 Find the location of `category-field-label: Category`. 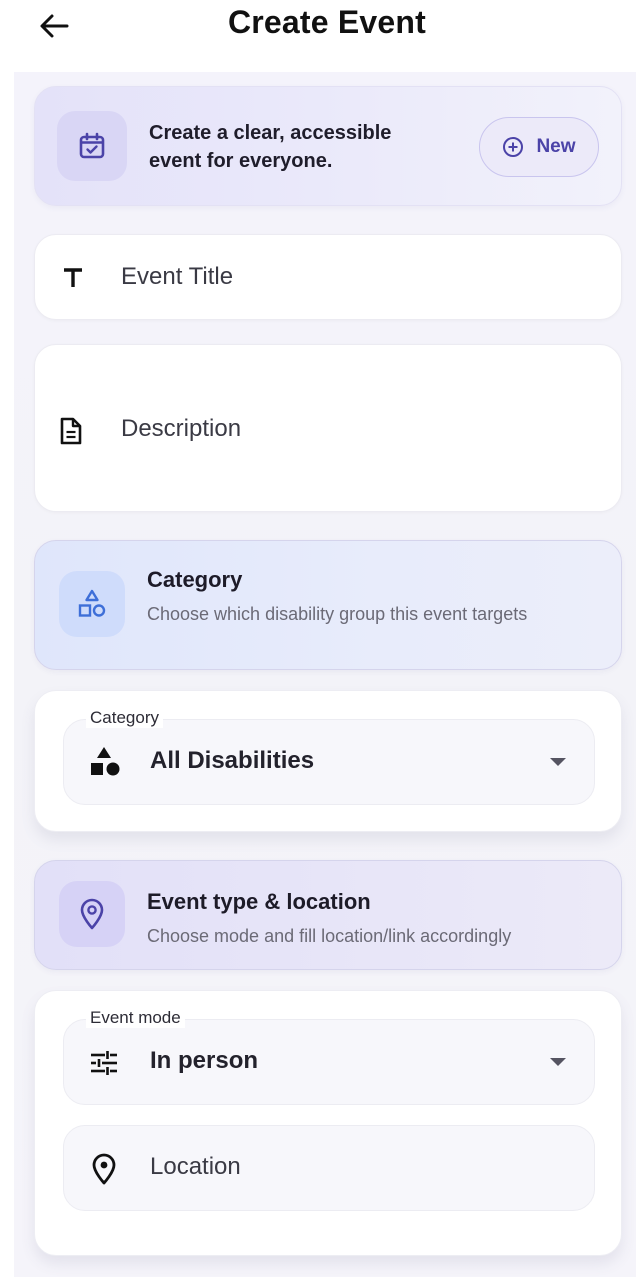

category-field-label: Category is located at coordinates (124, 718).